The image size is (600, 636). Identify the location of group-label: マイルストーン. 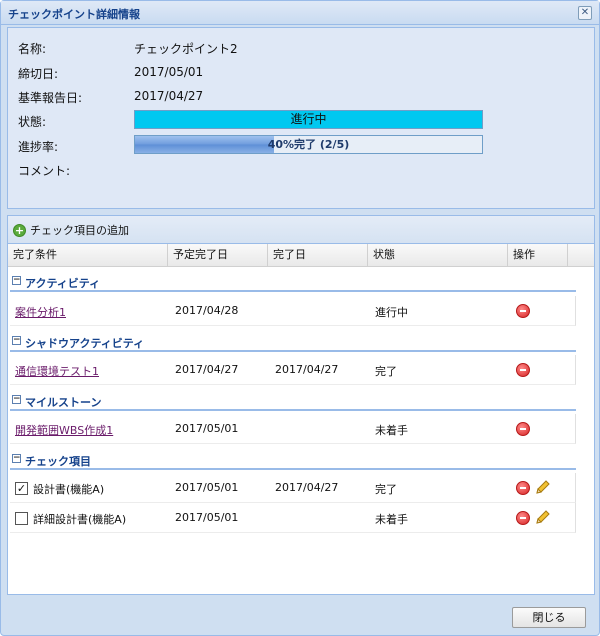
(63, 402).